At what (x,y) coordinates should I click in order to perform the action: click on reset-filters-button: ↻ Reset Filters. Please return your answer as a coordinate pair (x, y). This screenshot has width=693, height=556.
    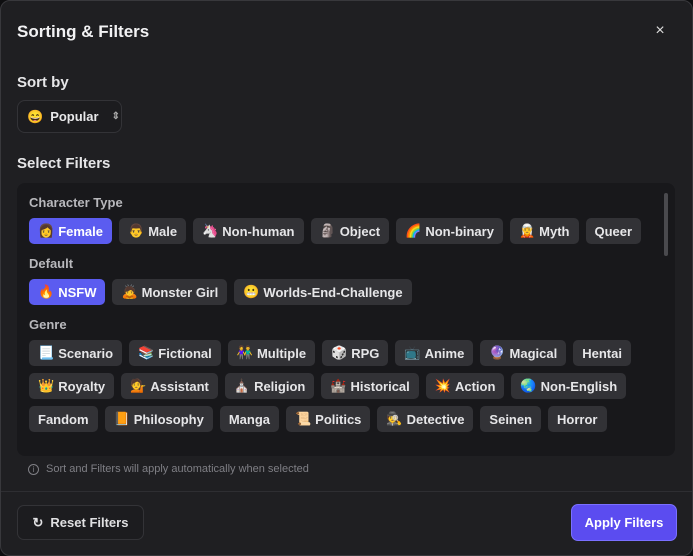
    Looking at the image, I should click on (80, 522).